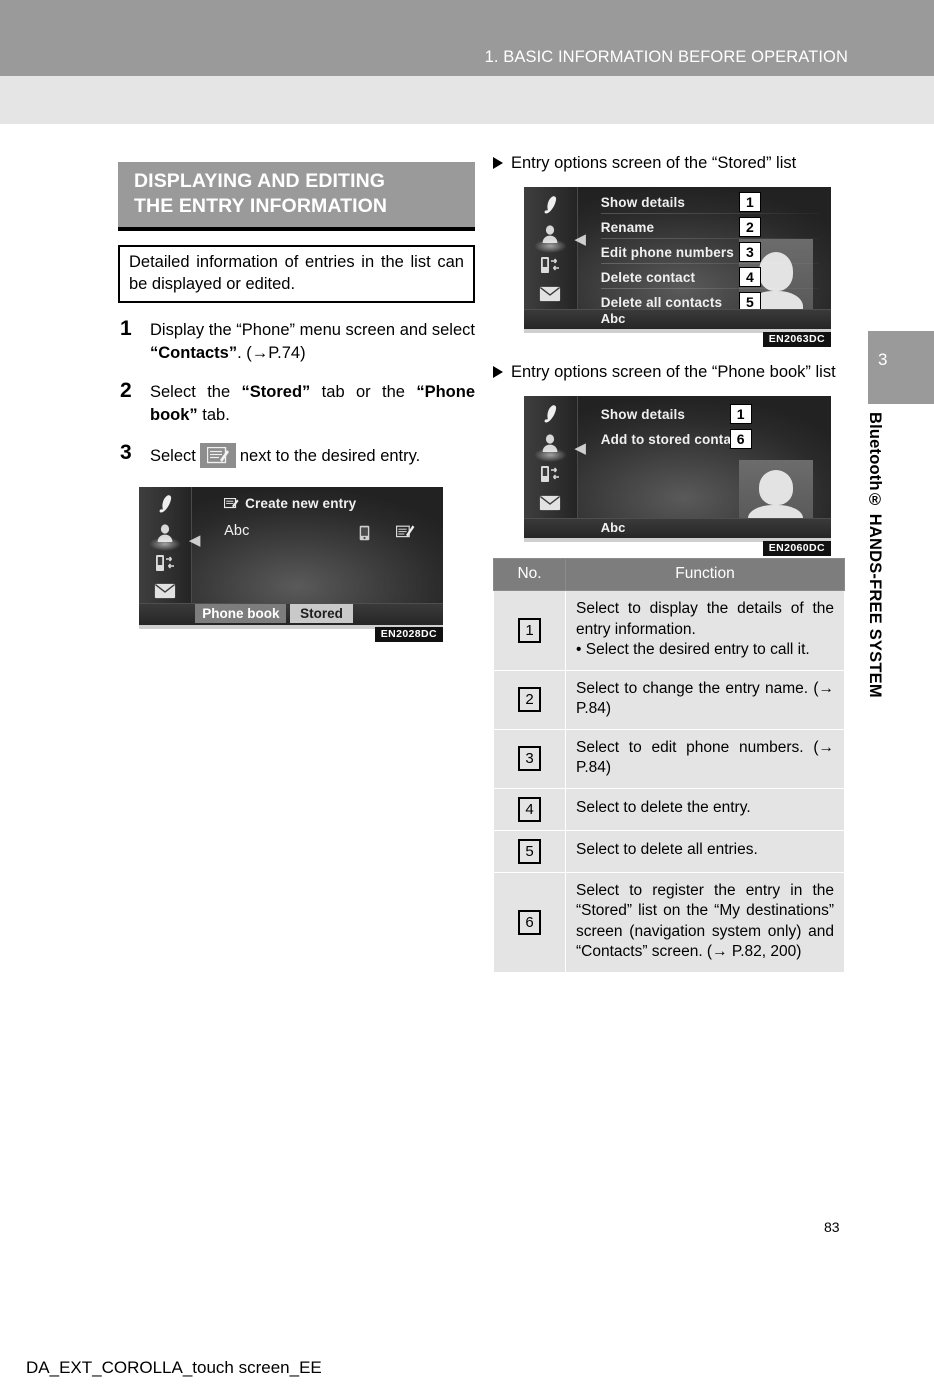  What do you see at coordinates (363, 392) in the screenshot?
I see `step-2-text-c: tab or the` at bounding box center [363, 392].